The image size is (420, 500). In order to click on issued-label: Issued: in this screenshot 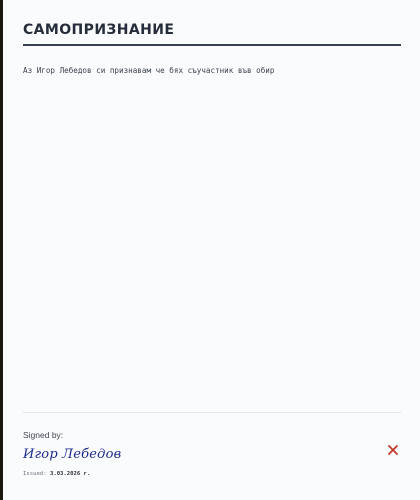, I will do `click(35, 474)`.